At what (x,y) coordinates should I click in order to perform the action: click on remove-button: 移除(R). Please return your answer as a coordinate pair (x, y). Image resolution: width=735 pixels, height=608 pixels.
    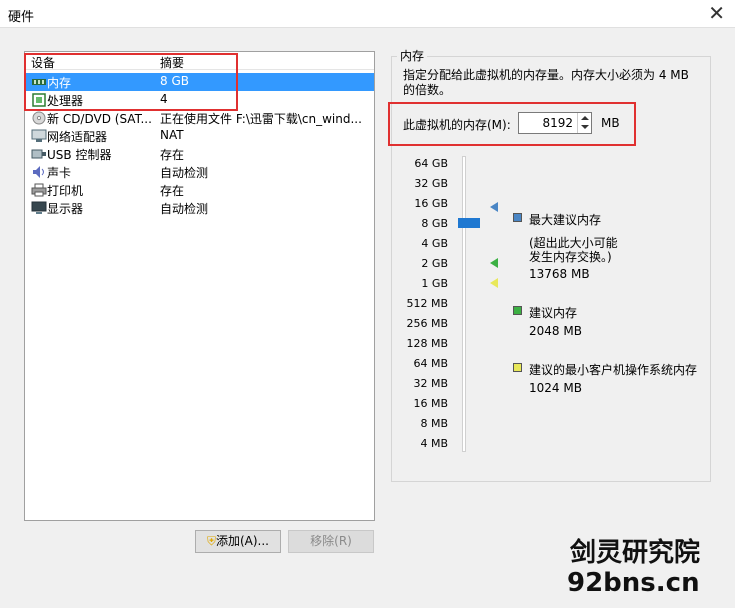
    Looking at the image, I should click on (331, 541).